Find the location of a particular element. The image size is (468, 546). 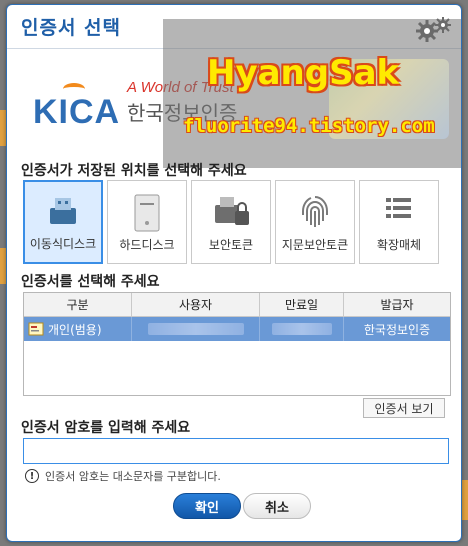

location-usb: 이동식디스크 is located at coordinates (63, 222).